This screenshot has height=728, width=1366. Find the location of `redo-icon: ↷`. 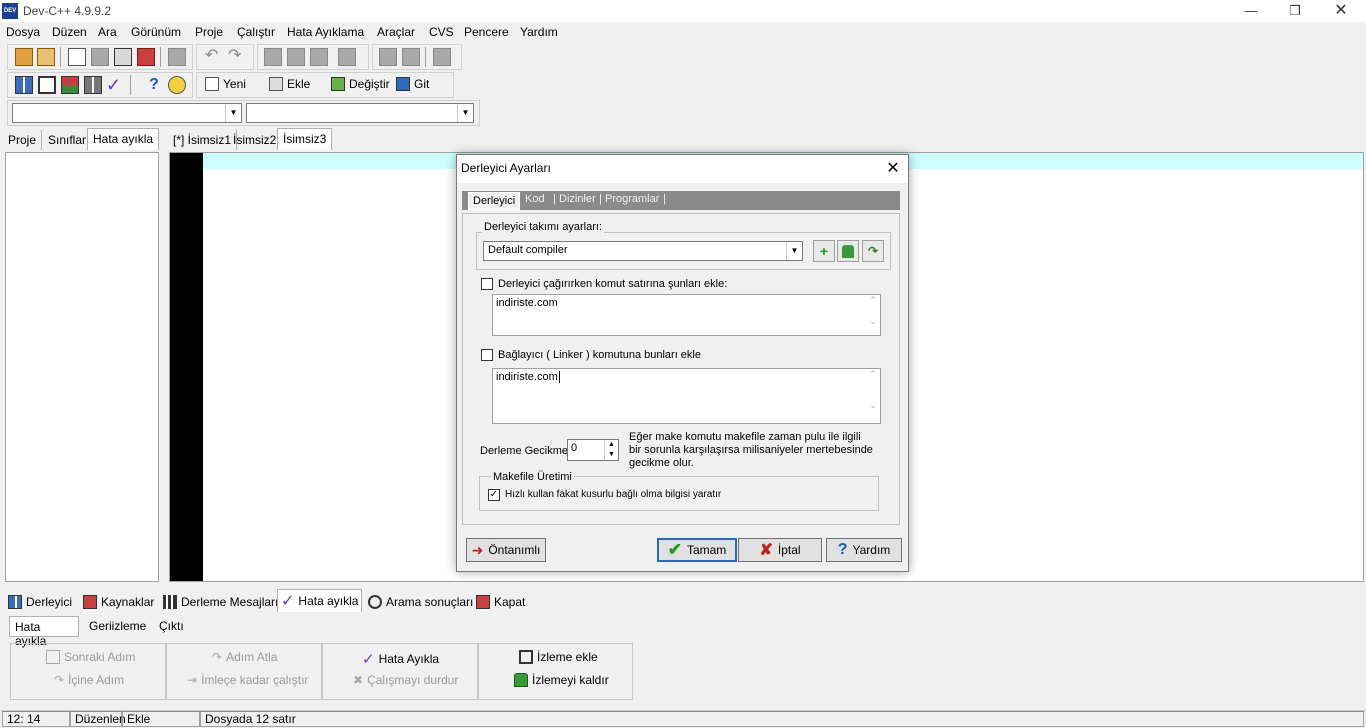

redo-icon: ↷ is located at coordinates (237, 57).